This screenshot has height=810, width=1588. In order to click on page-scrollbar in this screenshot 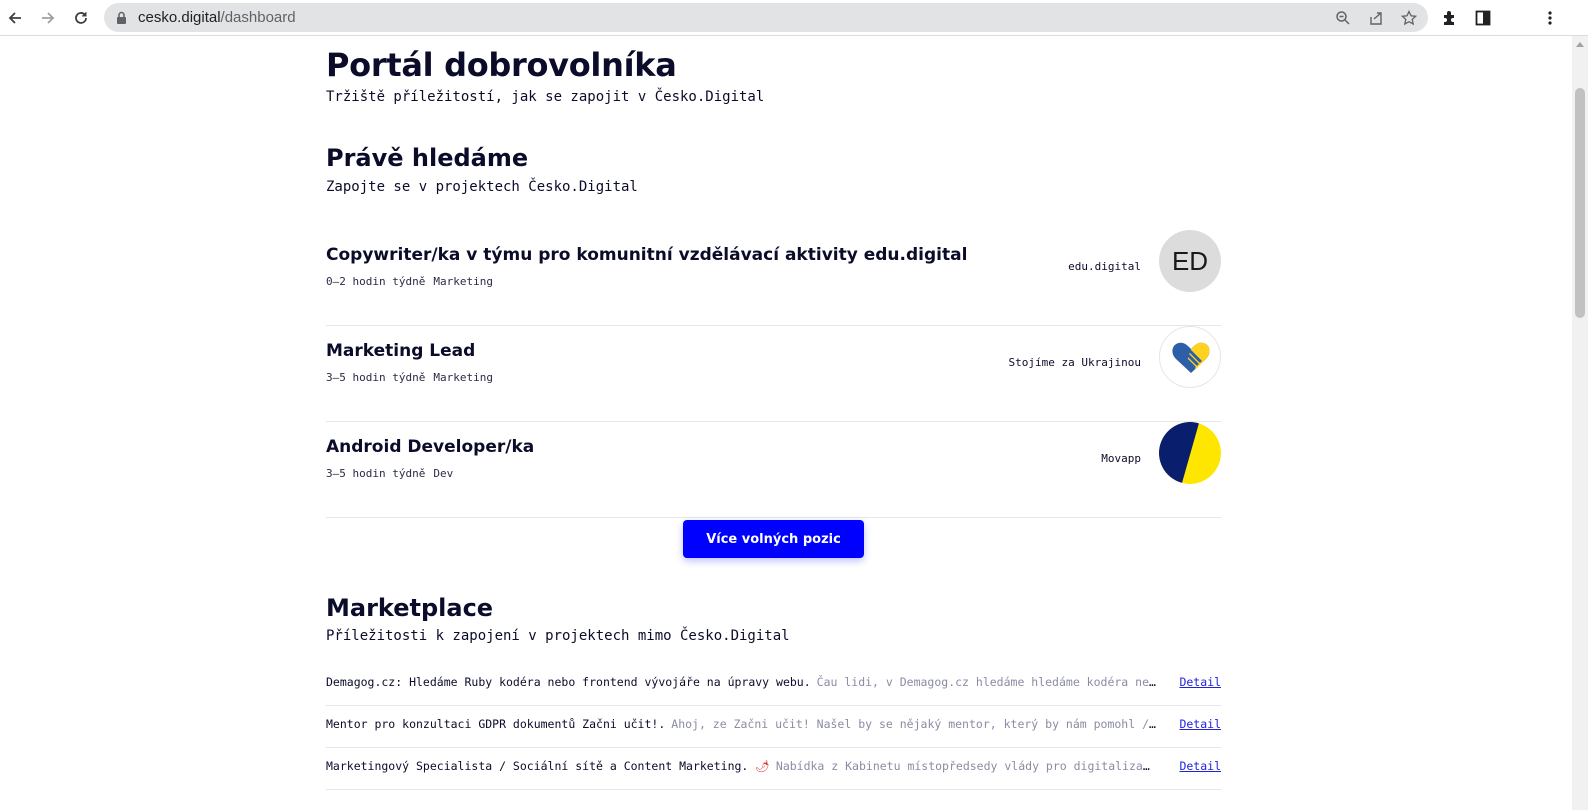, I will do `click(1580, 423)`.